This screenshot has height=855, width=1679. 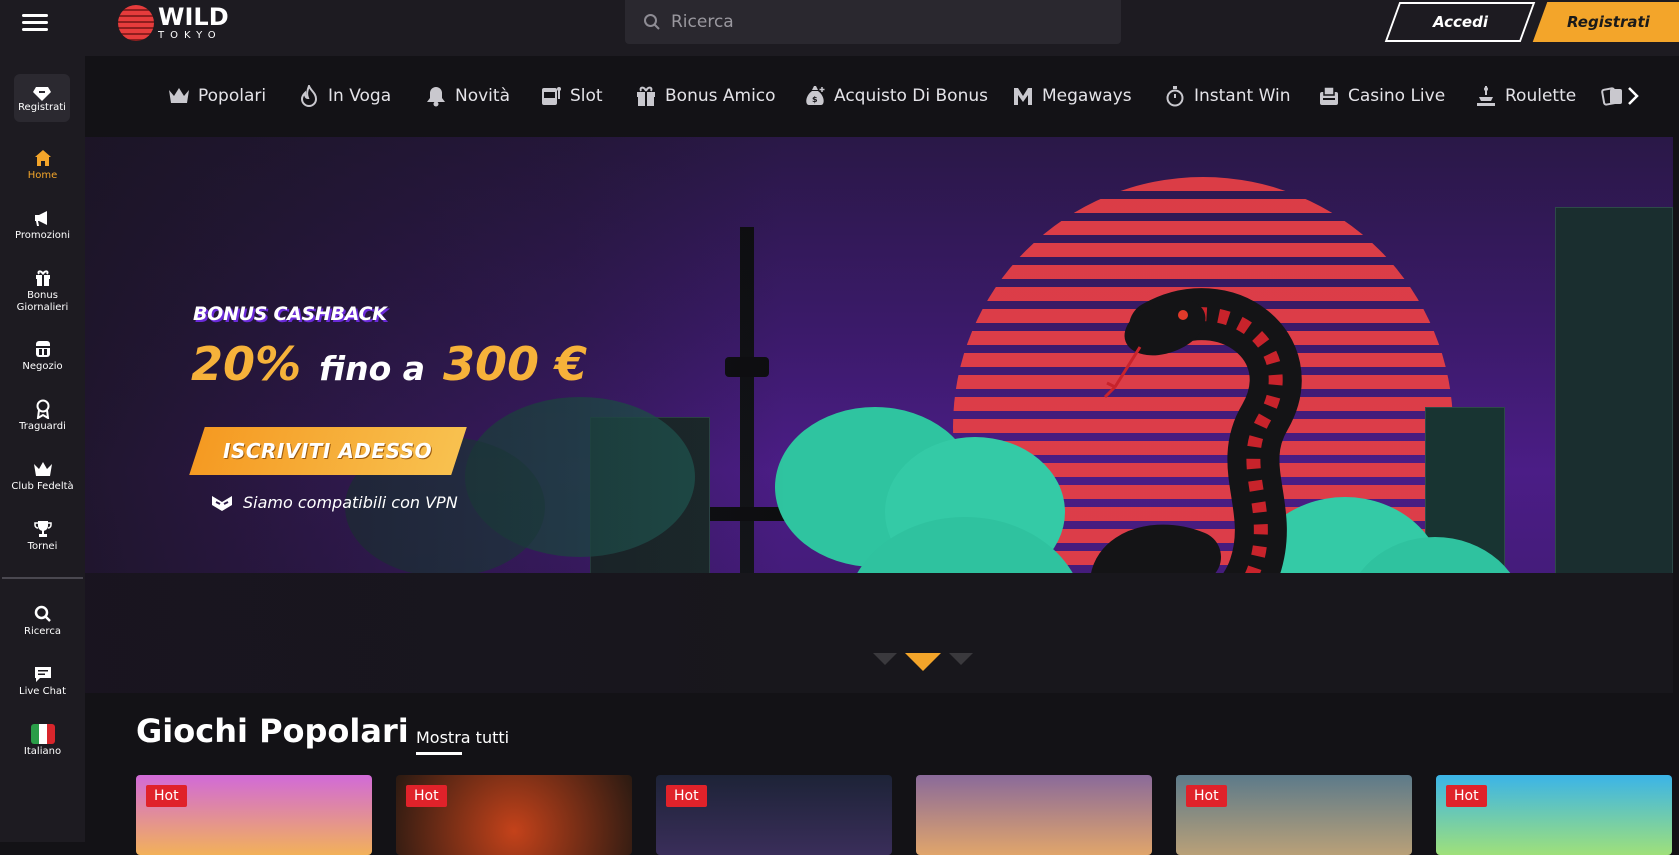 I want to click on carousel-dot-active, so click(x=923, y=662).